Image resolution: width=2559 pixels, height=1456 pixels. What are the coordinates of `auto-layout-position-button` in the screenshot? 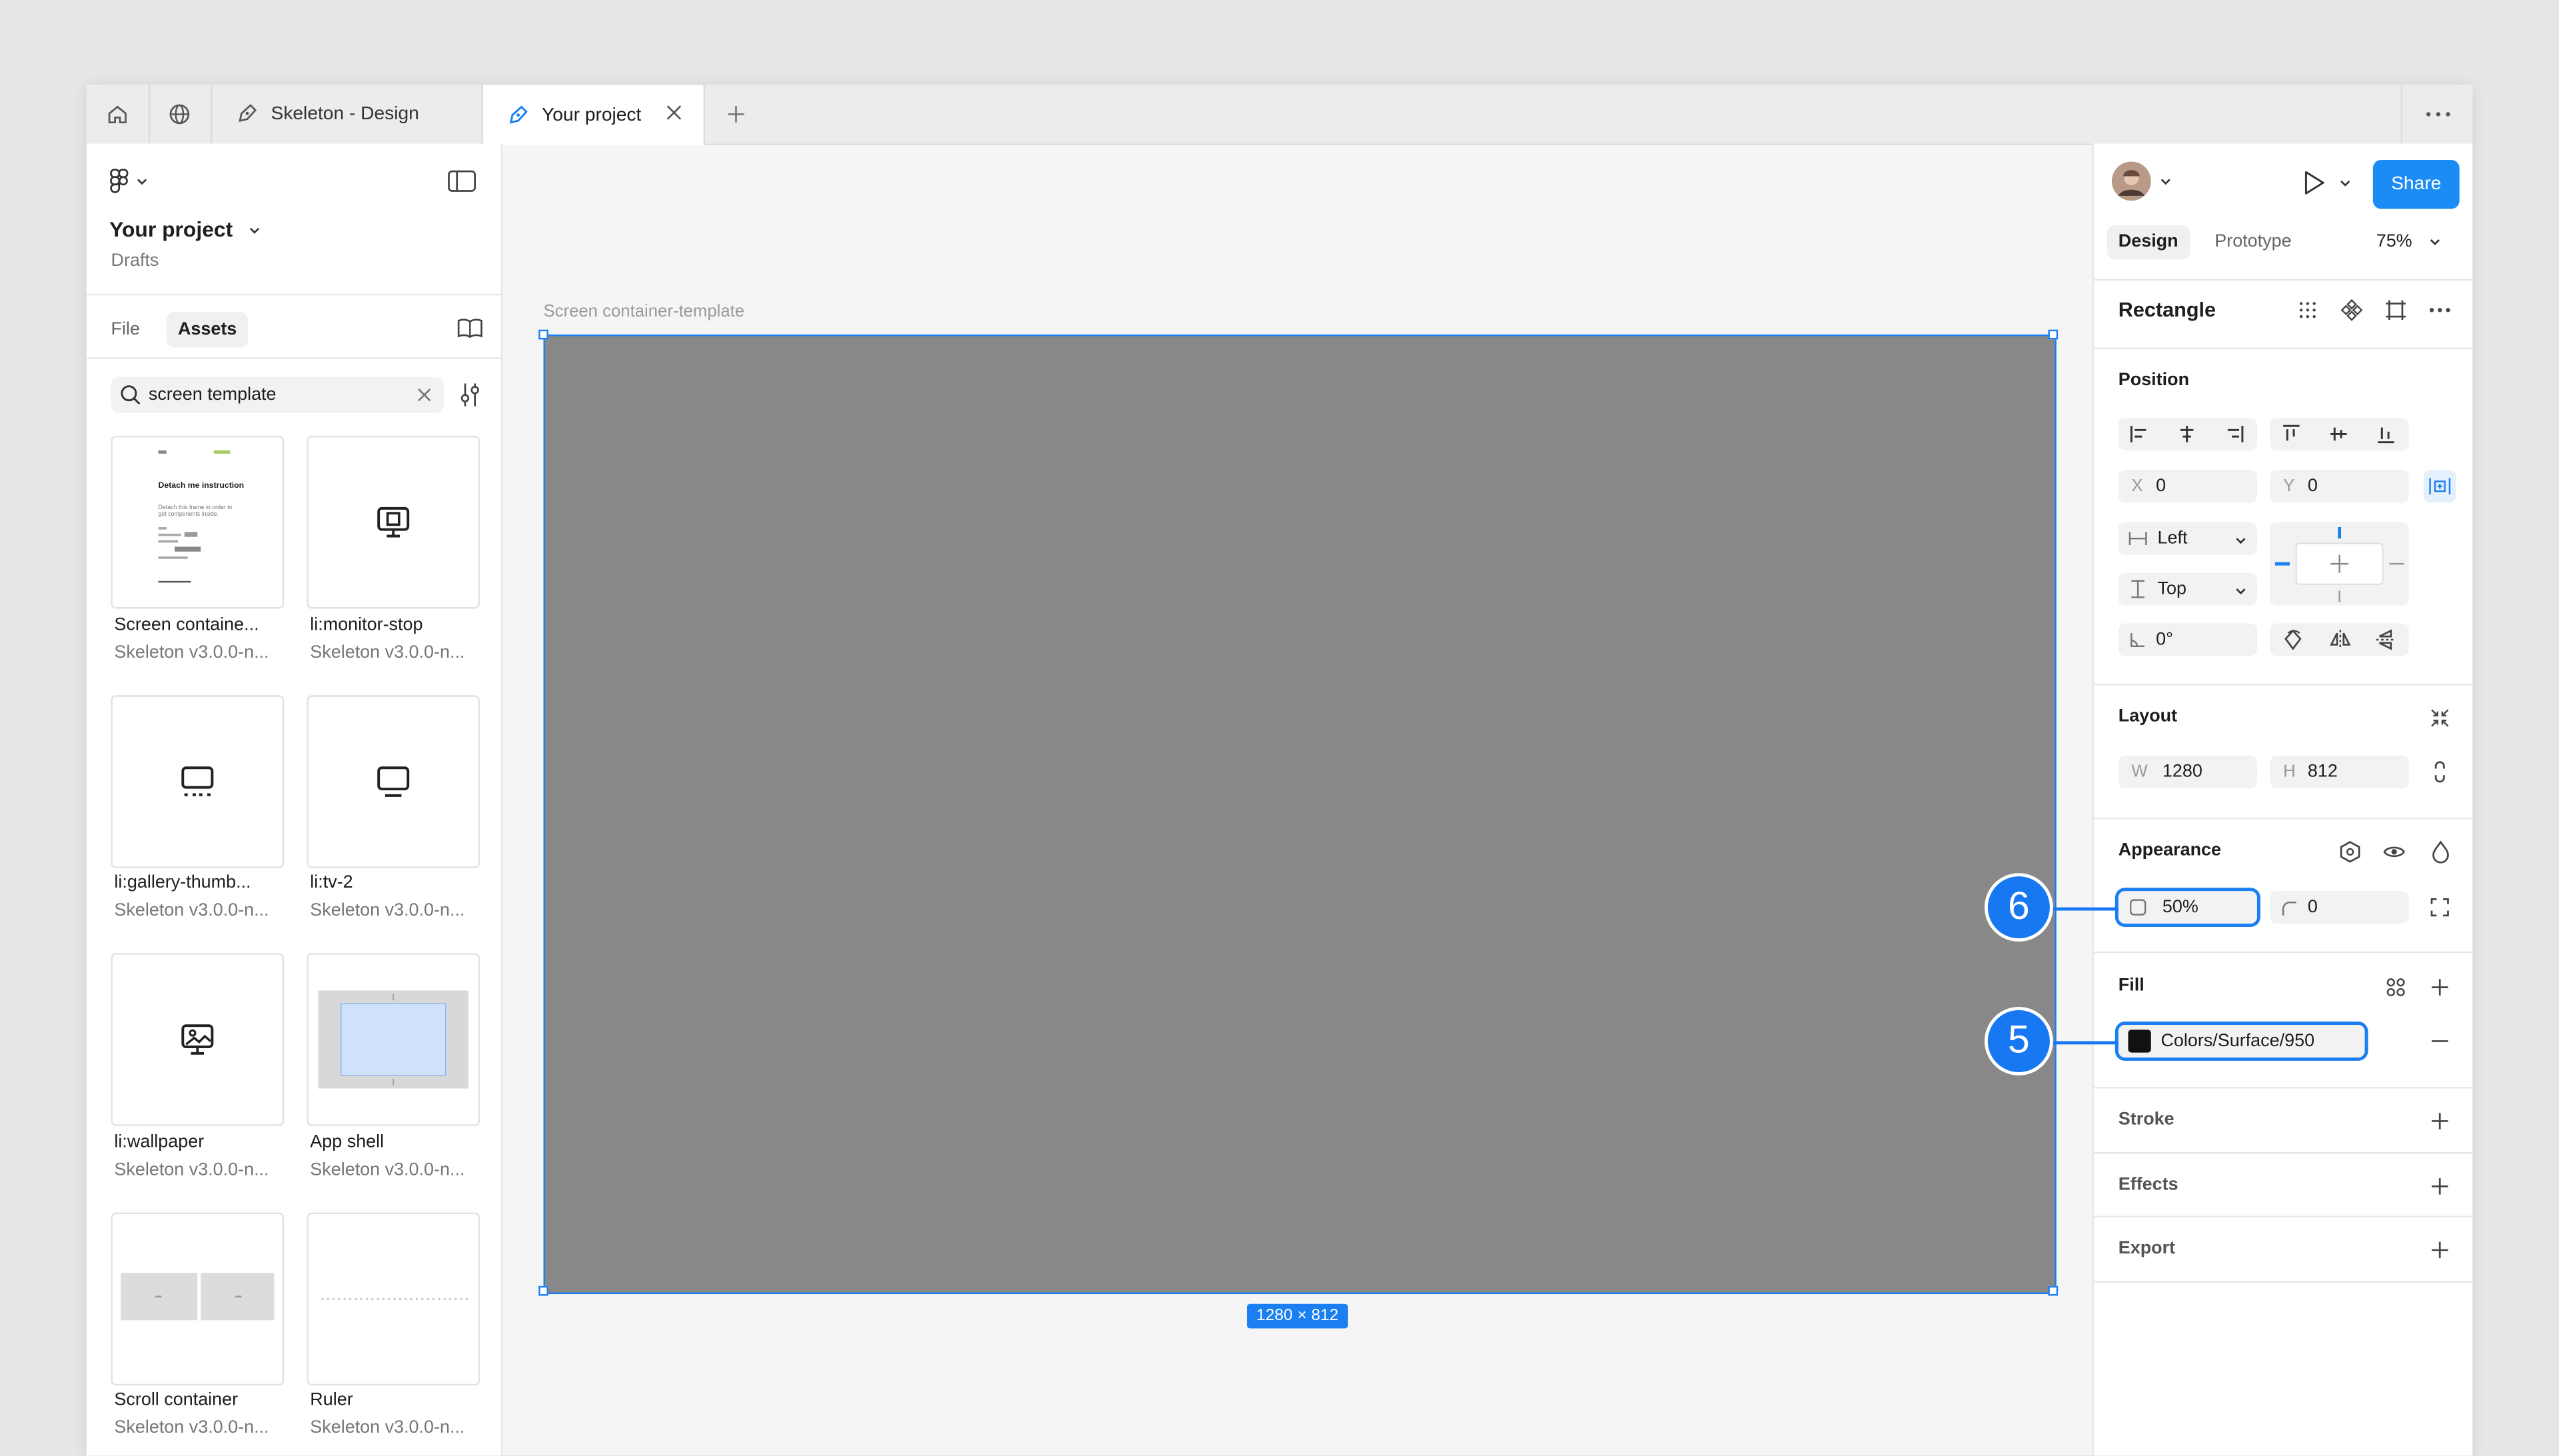 It's located at (2439, 486).